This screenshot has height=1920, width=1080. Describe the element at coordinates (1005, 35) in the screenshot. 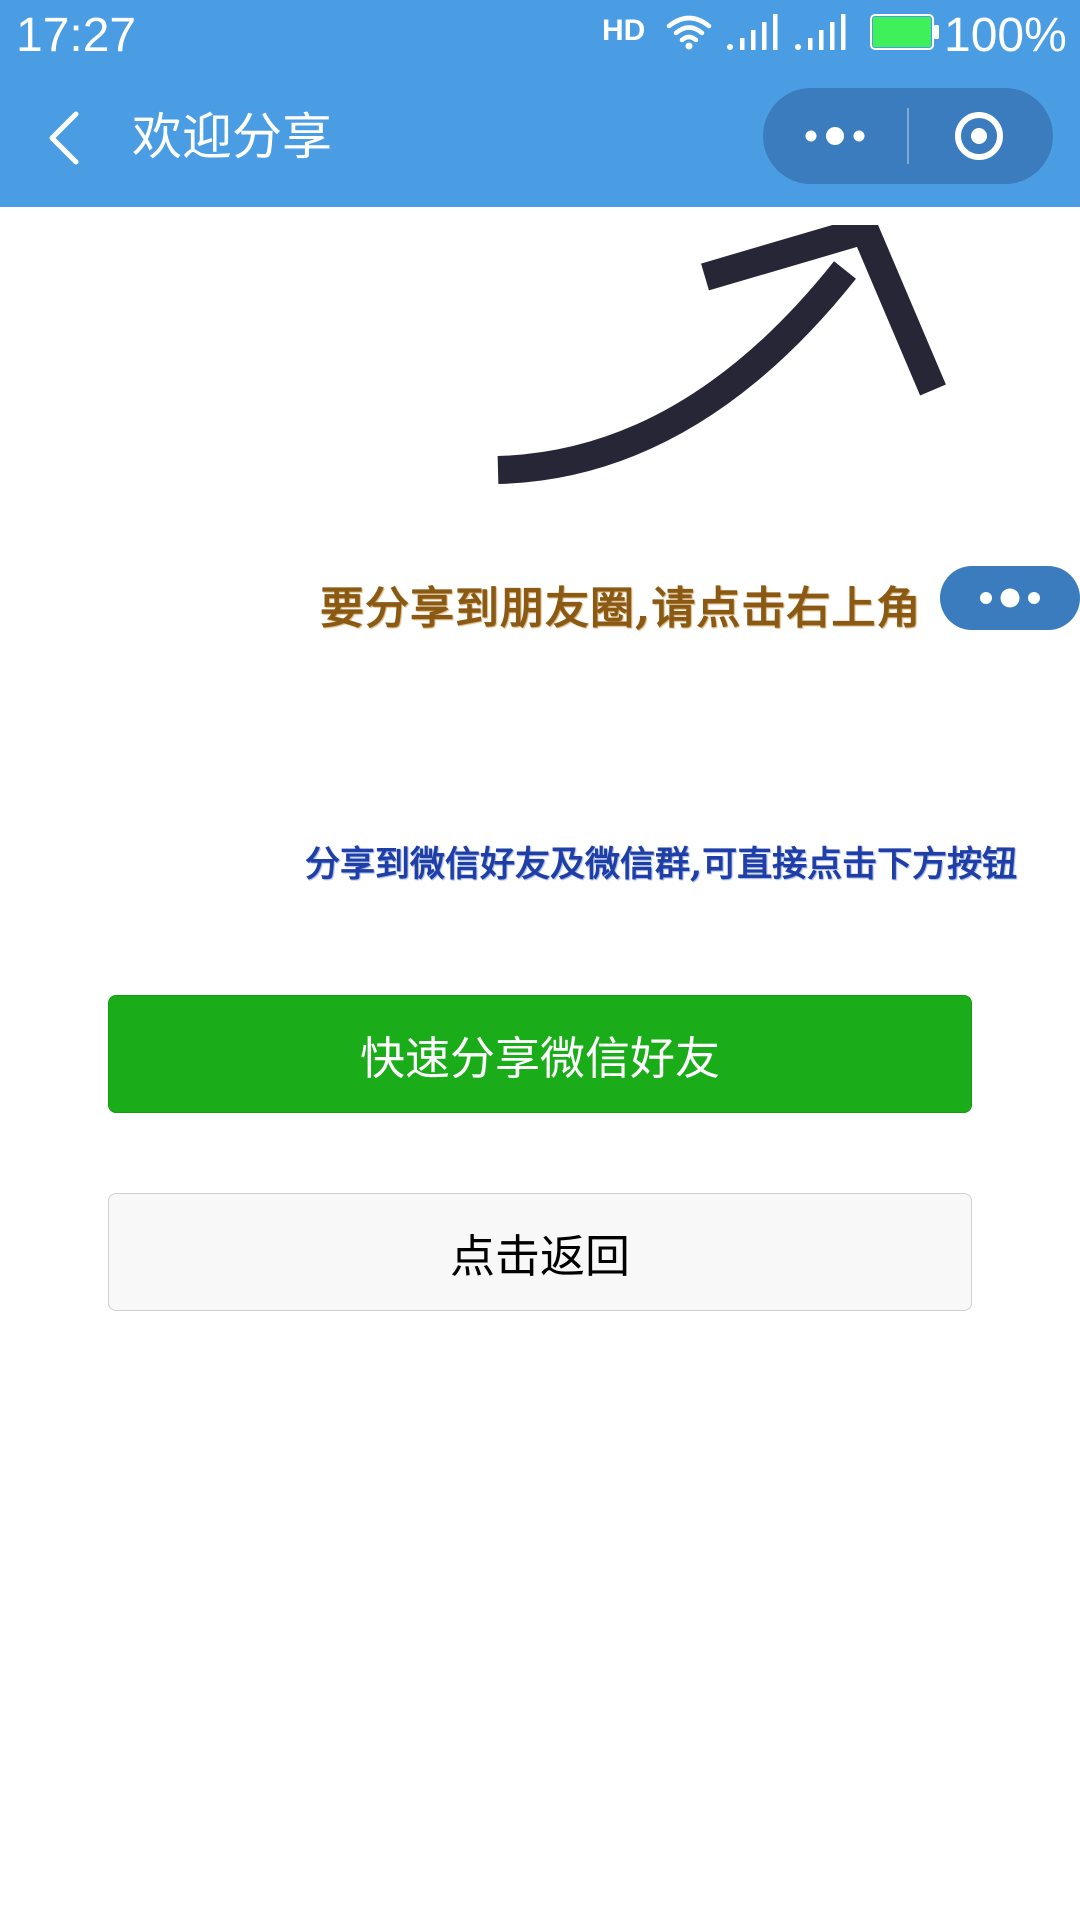

I see `battery-percent: 100%` at that location.